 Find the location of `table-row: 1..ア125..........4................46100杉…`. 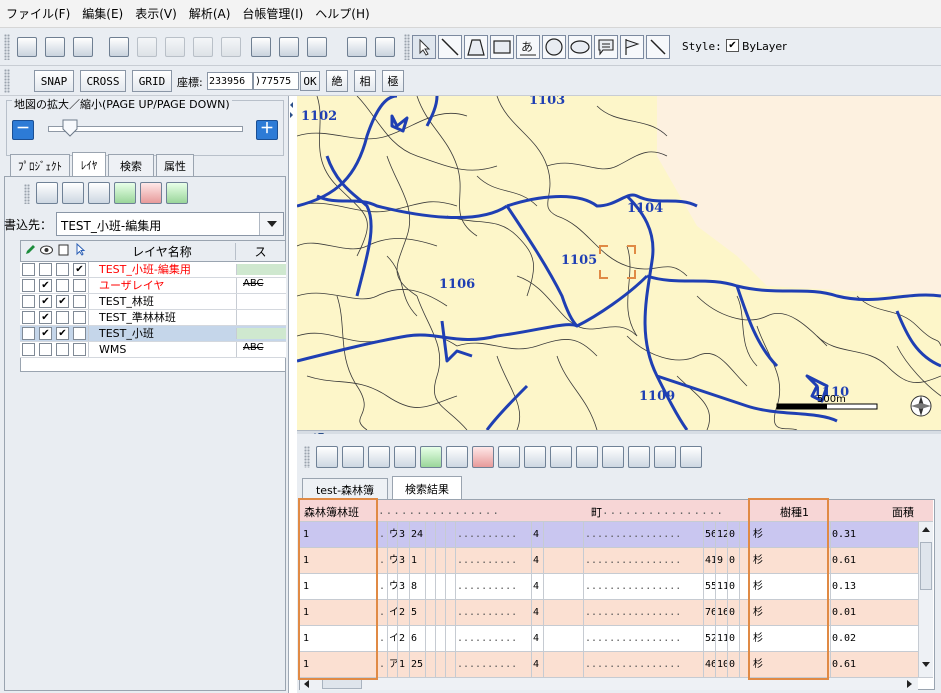

table-row: 1..ア125..........4................46100杉… is located at coordinates (616, 665).